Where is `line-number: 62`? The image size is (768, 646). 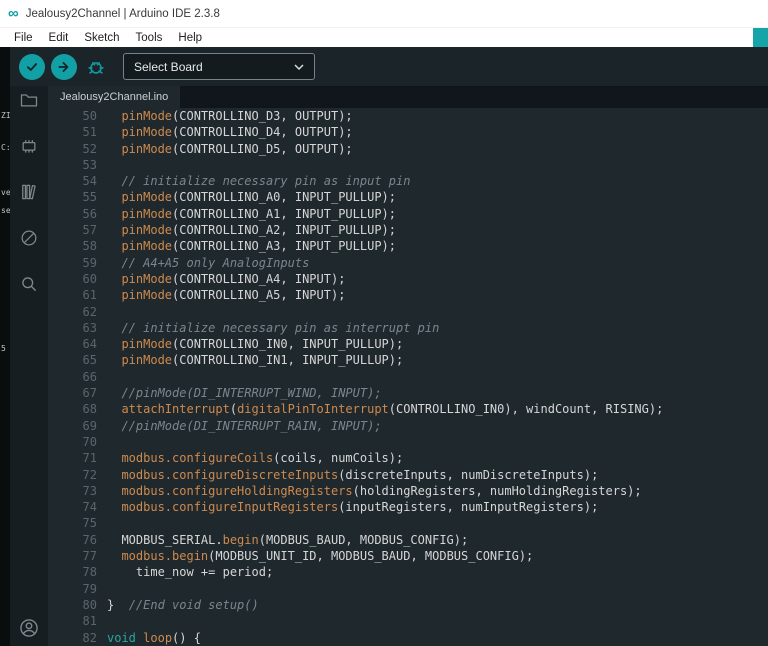 line-number: 62 is located at coordinates (89, 311).